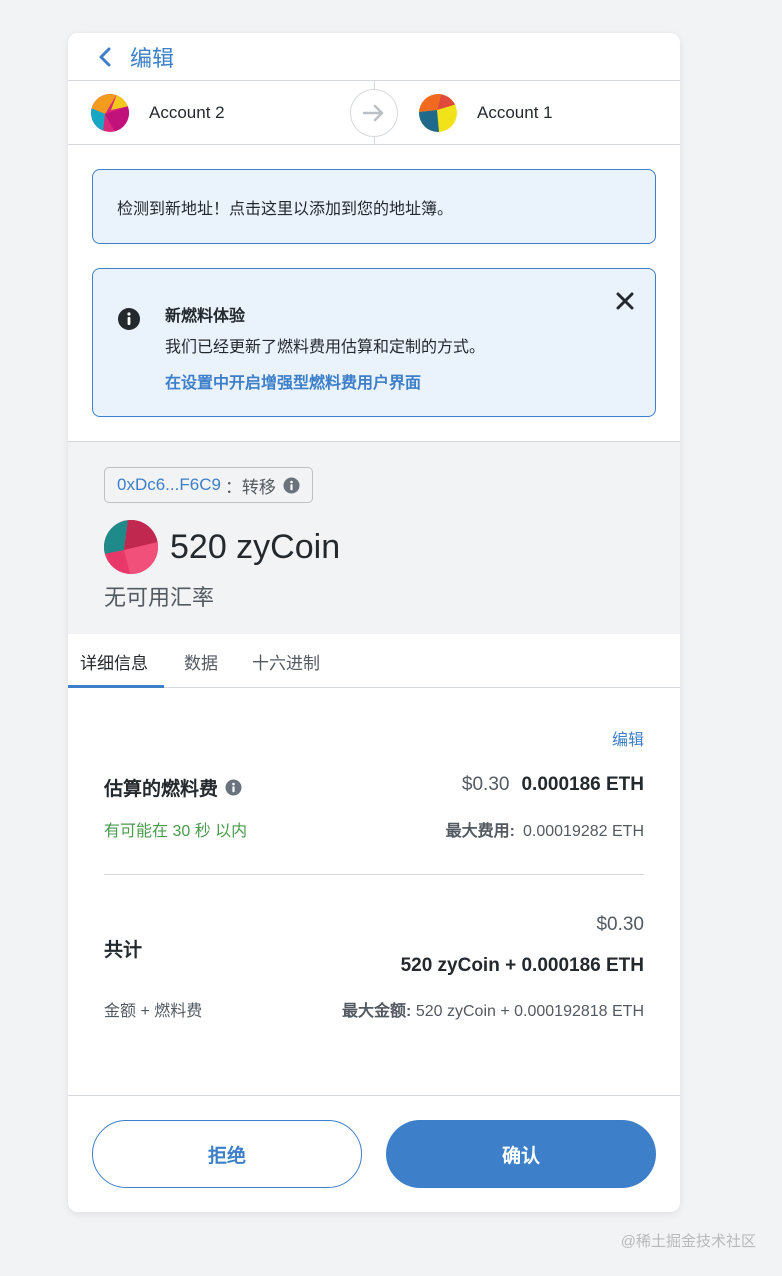  Describe the element at coordinates (116, 686) in the screenshot. I see `active-tab-indicator` at that location.